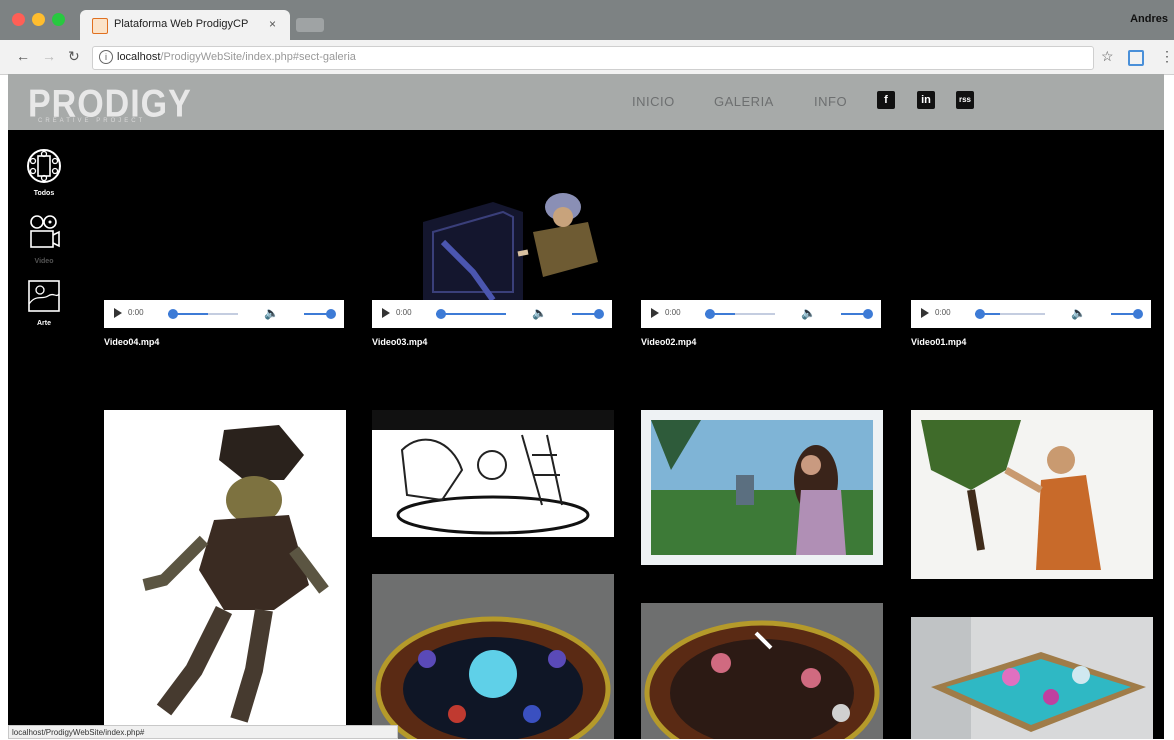 Image resolution: width=1174 pixels, height=740 pixels. What do you see at coordinates (310, 25) in the screenshot?
I see `new-tab-button` at bounding box center [310, 25].